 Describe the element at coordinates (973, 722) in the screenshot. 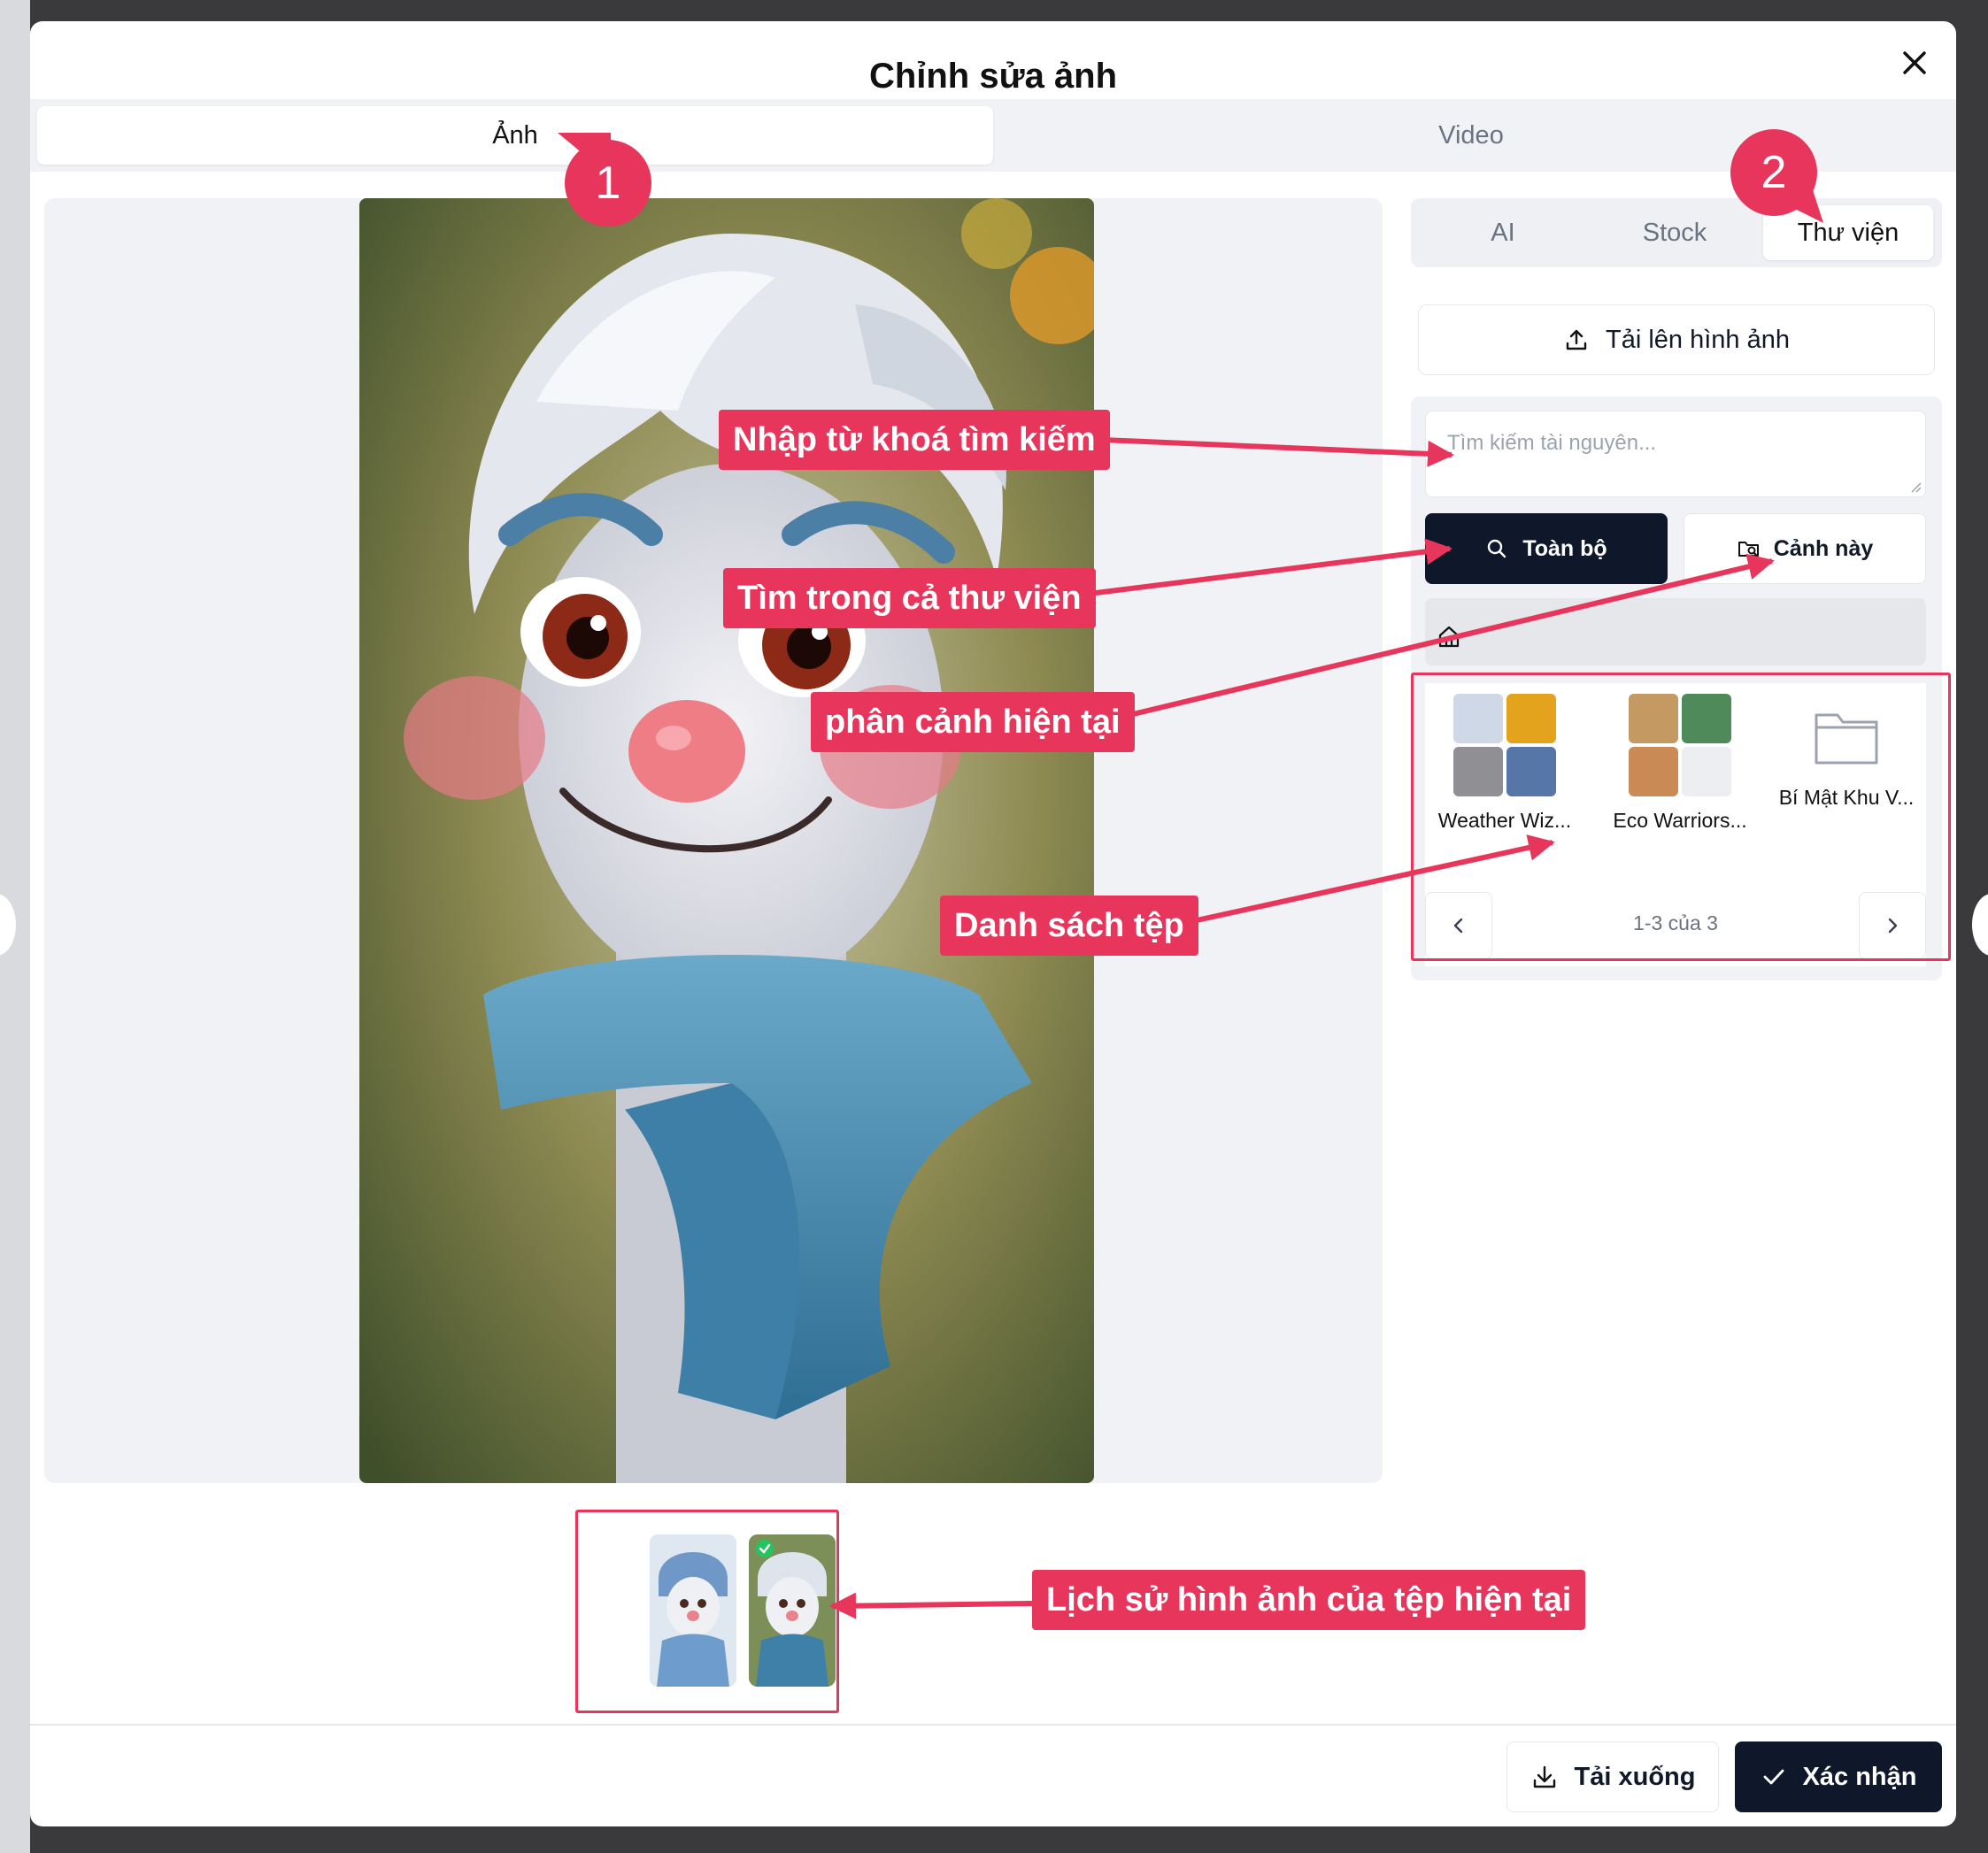

I see `annotation-scene-hint: phân cảnh hiện tại` at that location.